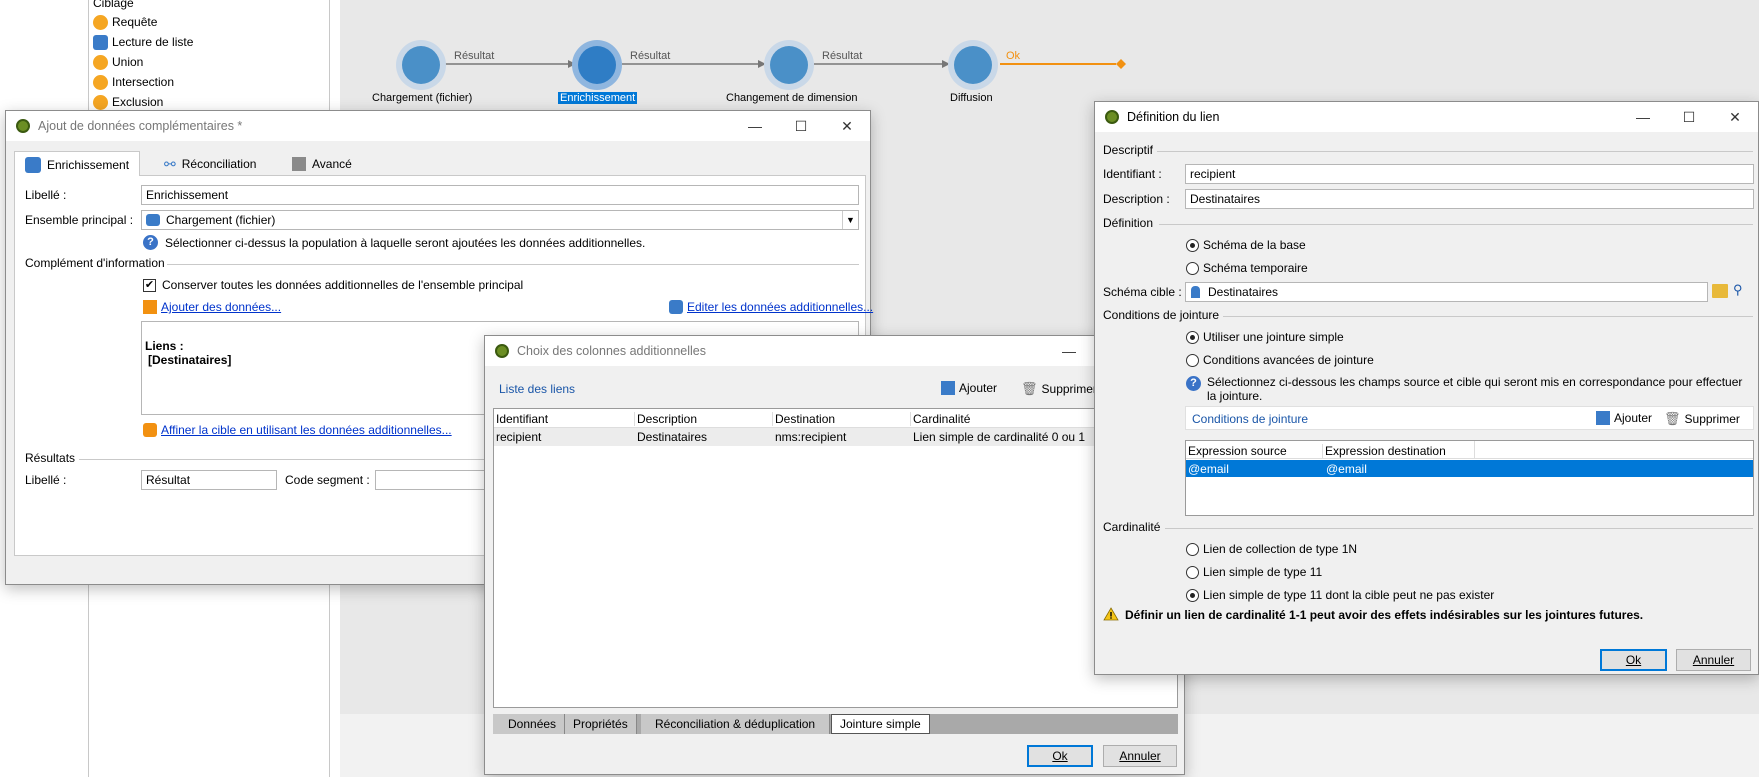 This screenshot has height=777, width=1759. What do you see at coordinates (1738, 290) in the screenshot?
I see `search-icon: ⚲` at bounding box center [1738, 290].